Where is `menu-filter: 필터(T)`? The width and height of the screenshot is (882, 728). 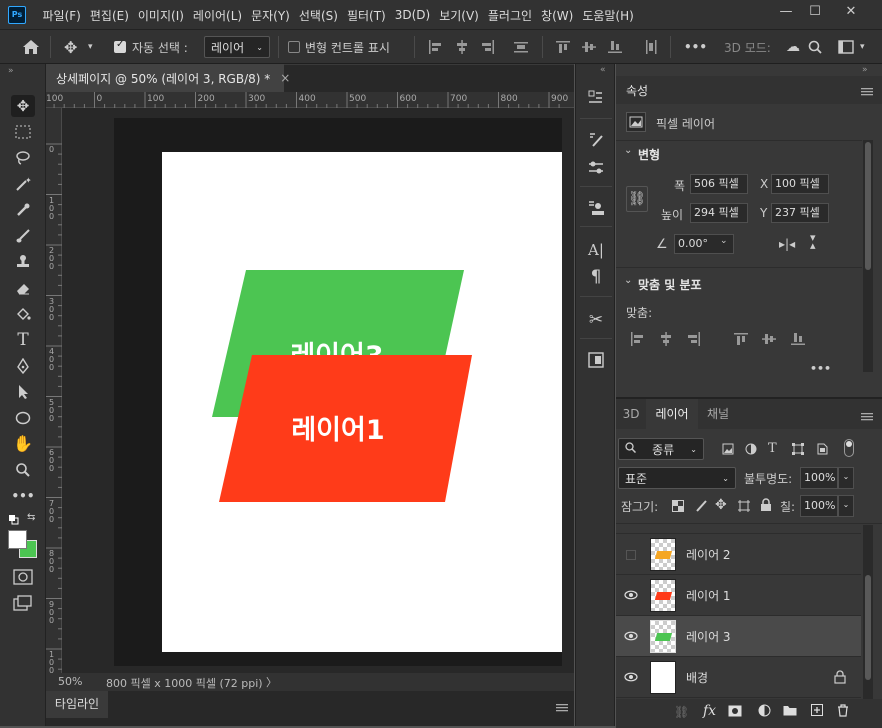
menu-filter: 필터(T) is located at coordinates (366, 15).